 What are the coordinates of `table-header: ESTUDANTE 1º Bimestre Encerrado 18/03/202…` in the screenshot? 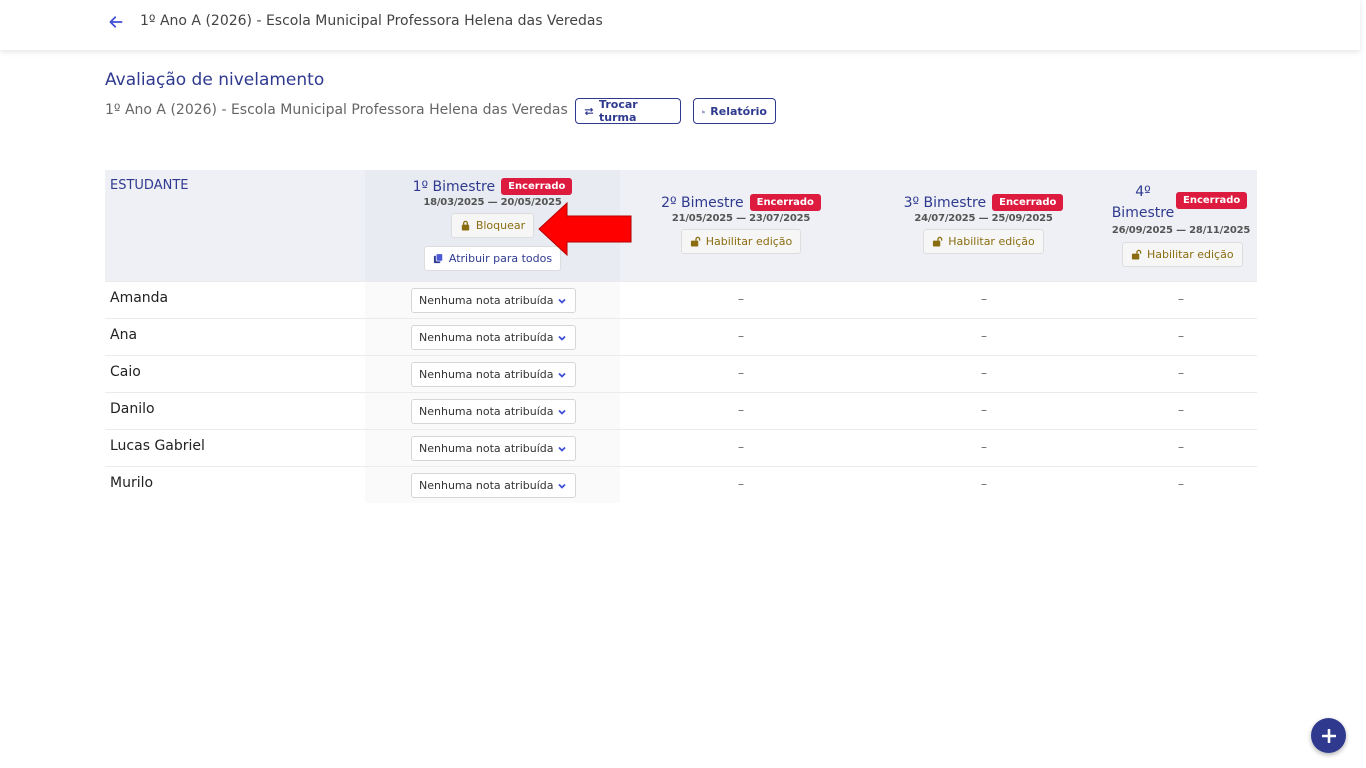 It's located at (681, 225).